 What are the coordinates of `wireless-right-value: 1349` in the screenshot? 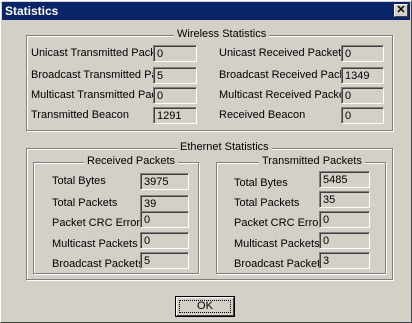 It's located at (362, 75).